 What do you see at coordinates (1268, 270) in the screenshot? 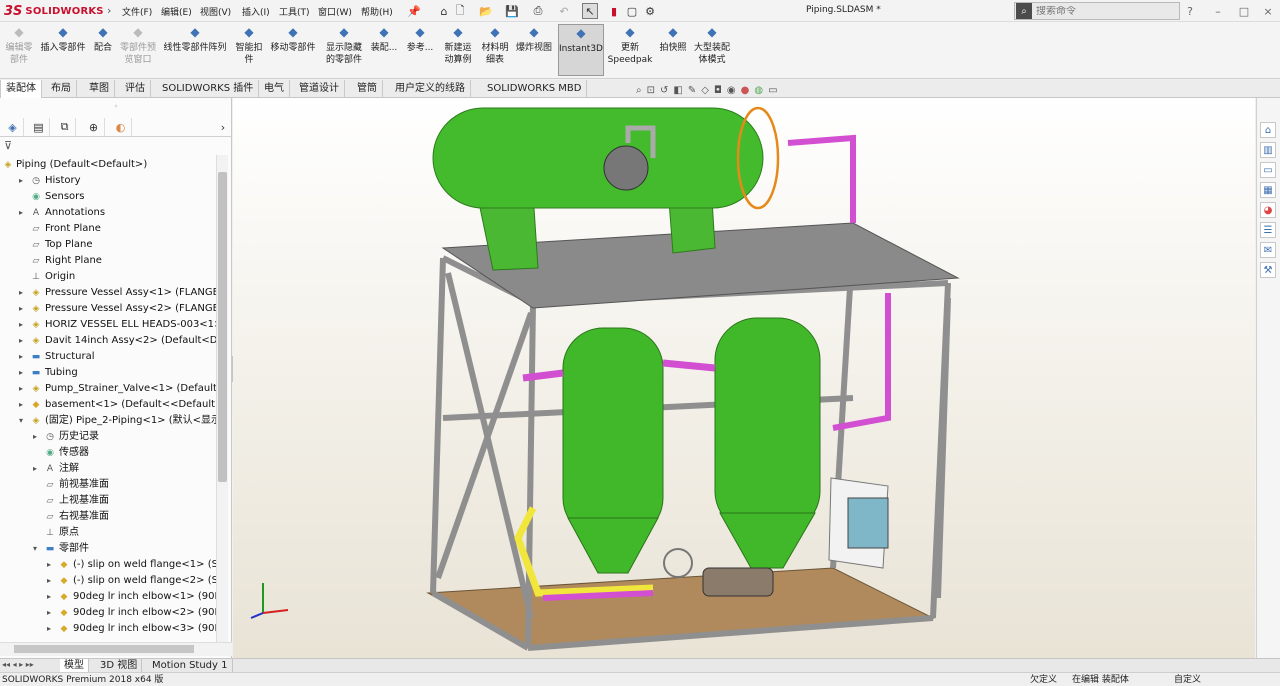
I see `toolbox-icon: ⚒` at bounding box center [1268, 270].